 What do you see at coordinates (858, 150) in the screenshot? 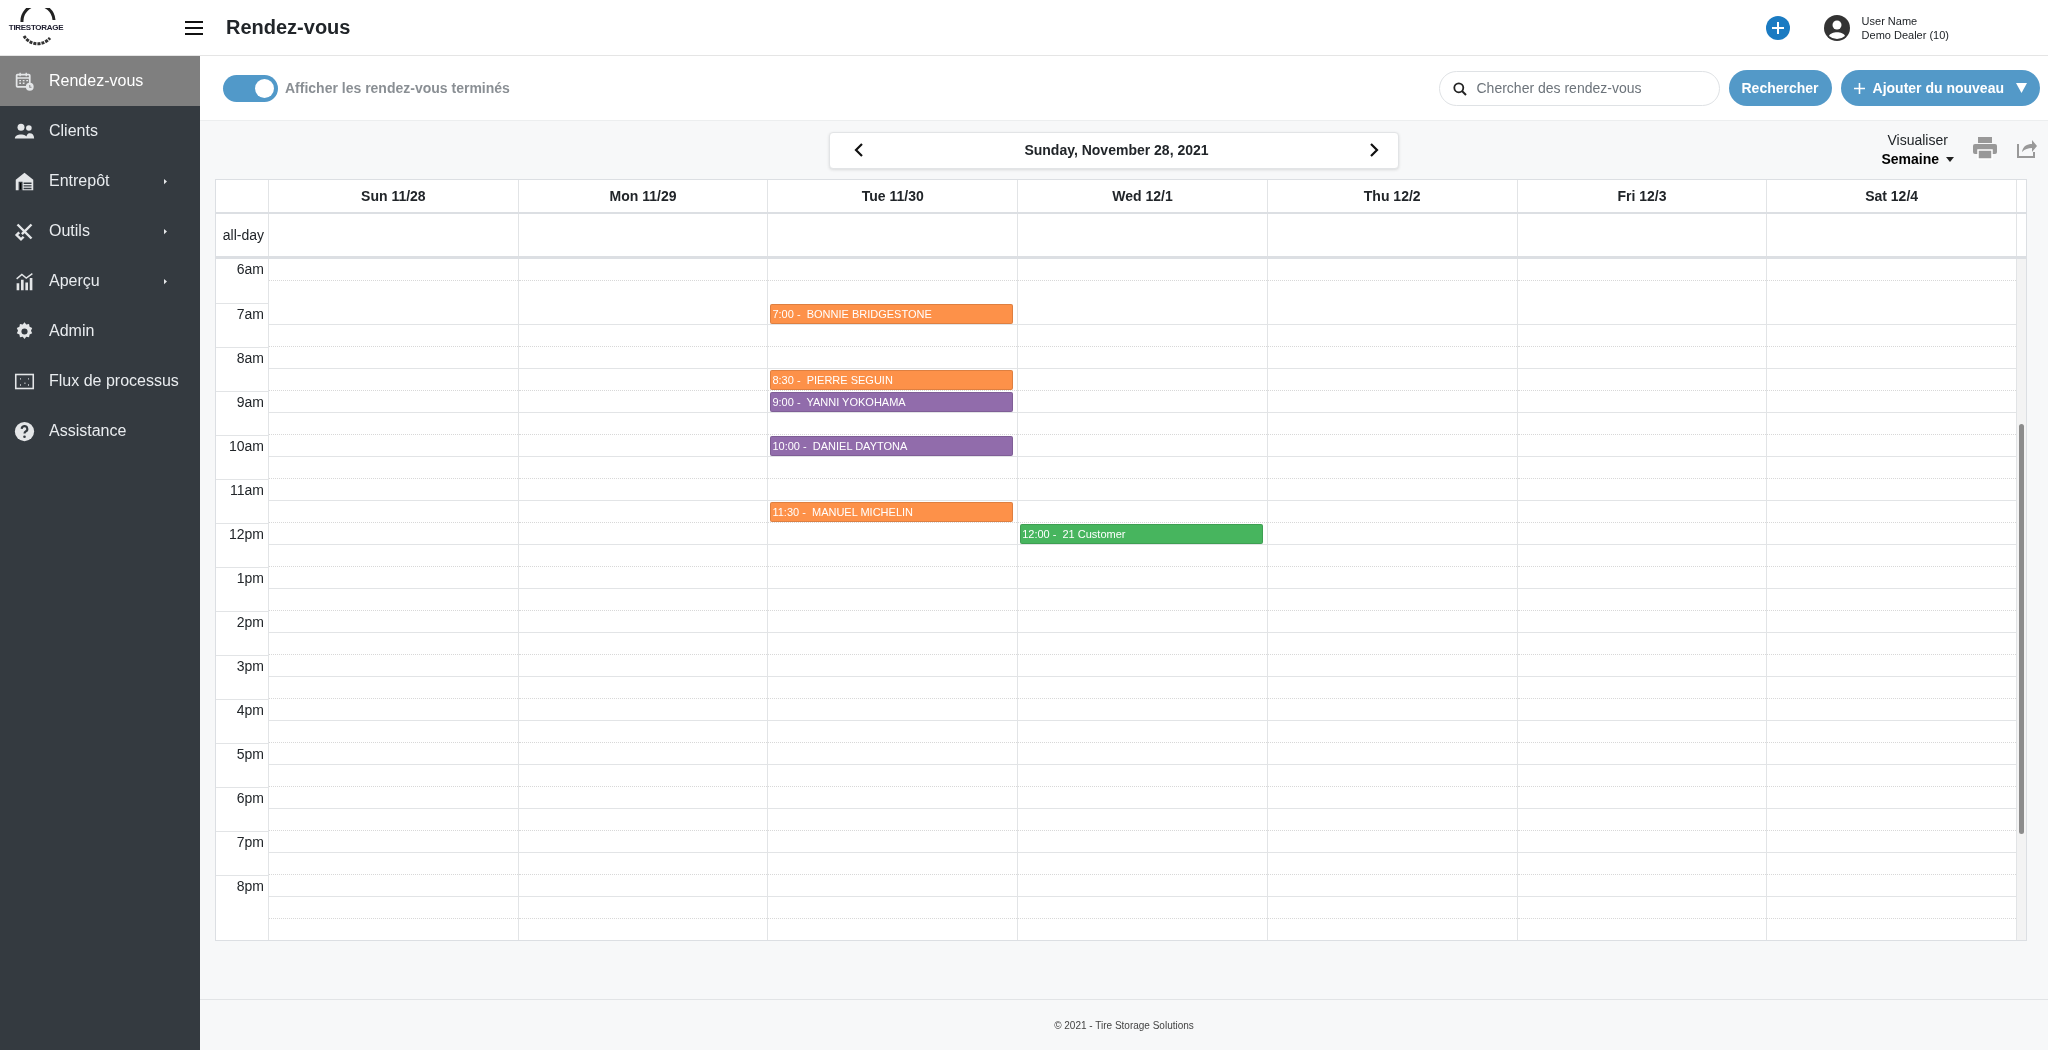
I see `chevron-left-icon` at bounding box center [858, 150].